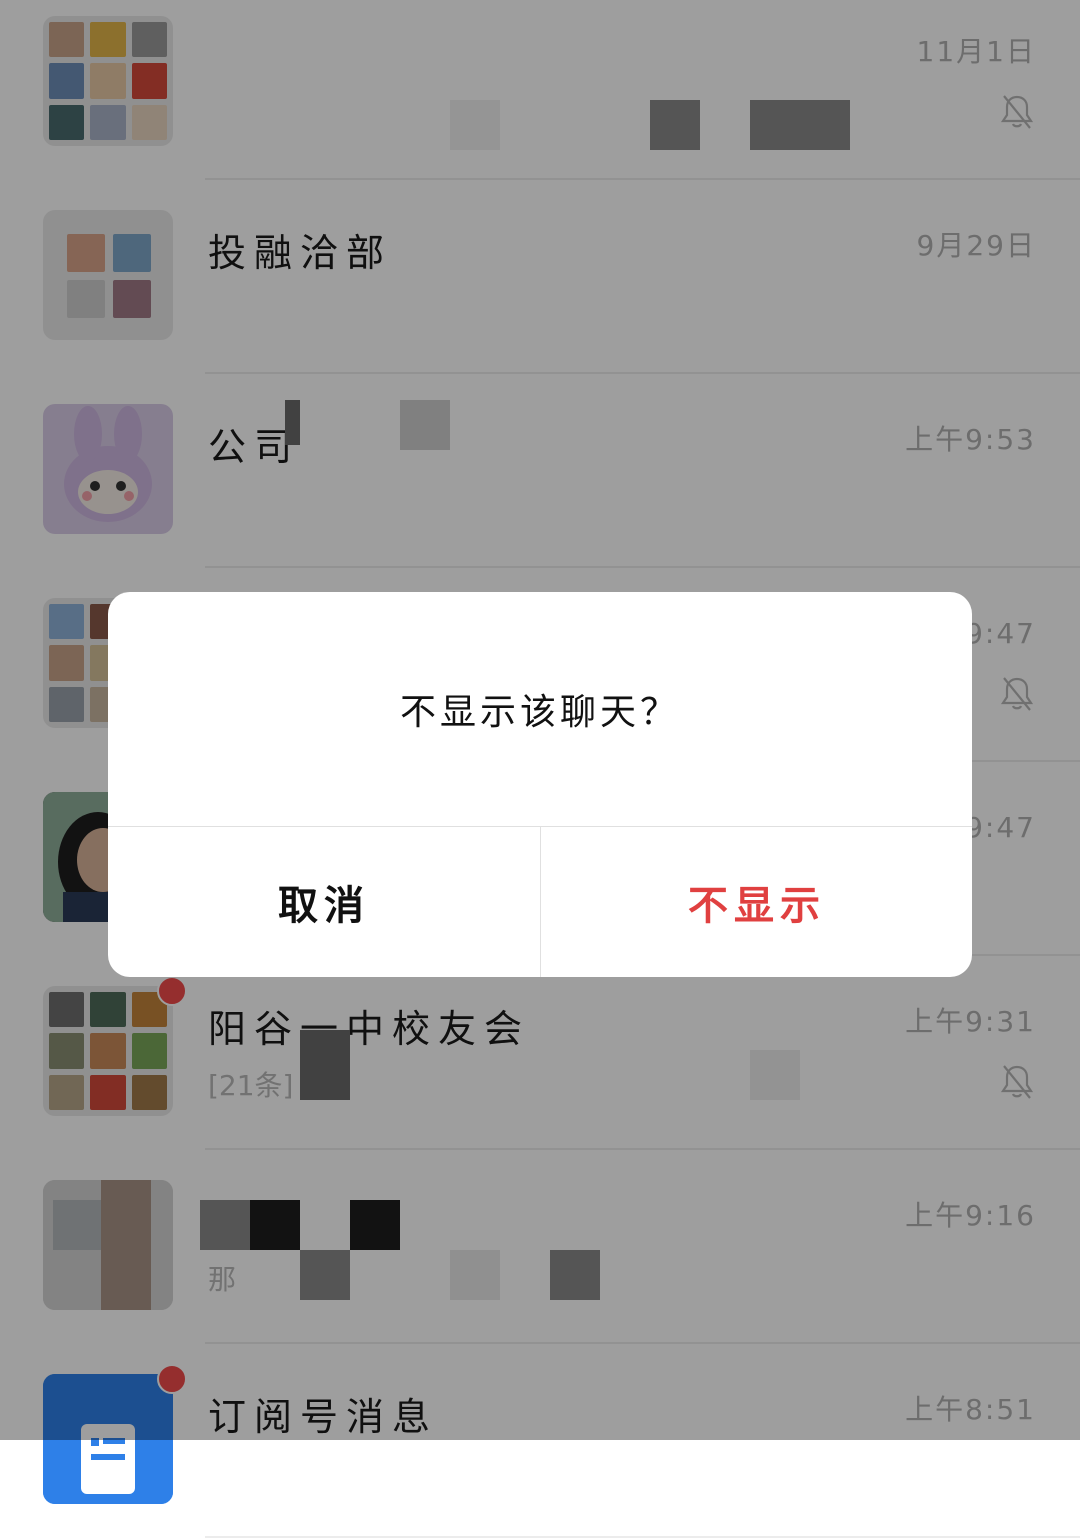 The image size is (1080, 1538). I want to click on hide-chat-button: 不显示, so click(756, 902).